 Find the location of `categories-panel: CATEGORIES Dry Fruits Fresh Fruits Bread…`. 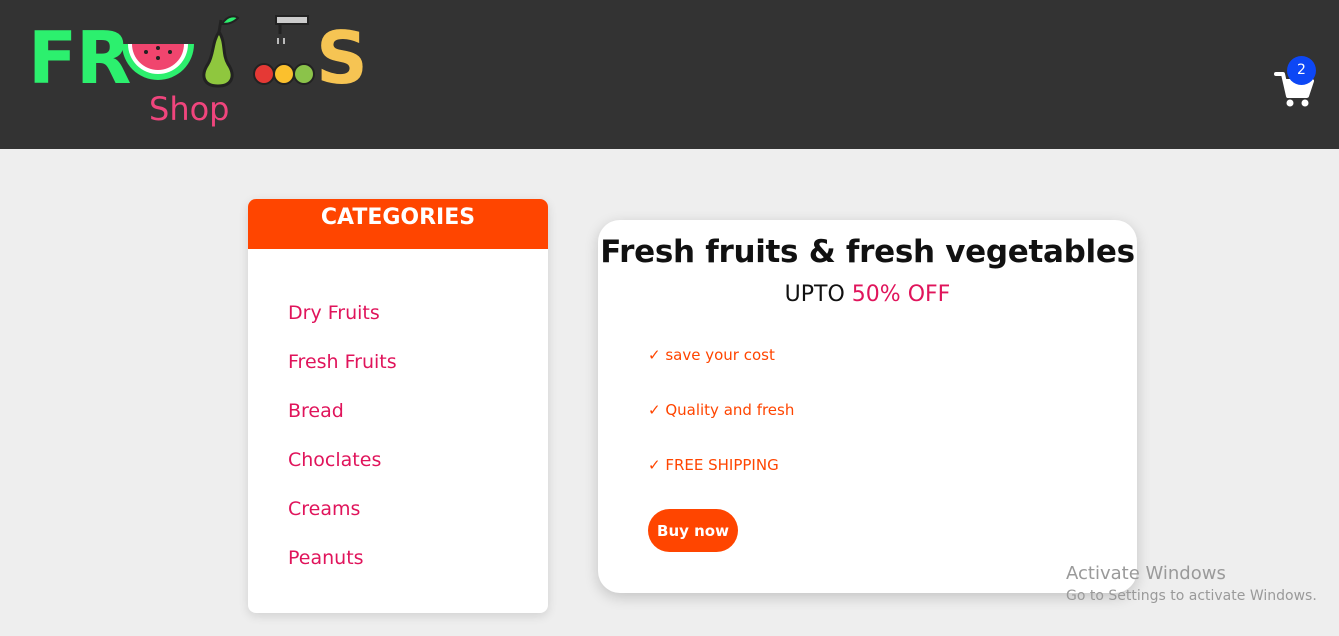

categories-panel: CATEGORIES Dry Fruits Fresh Fruits Bread… is located at coordinates (398, 406).